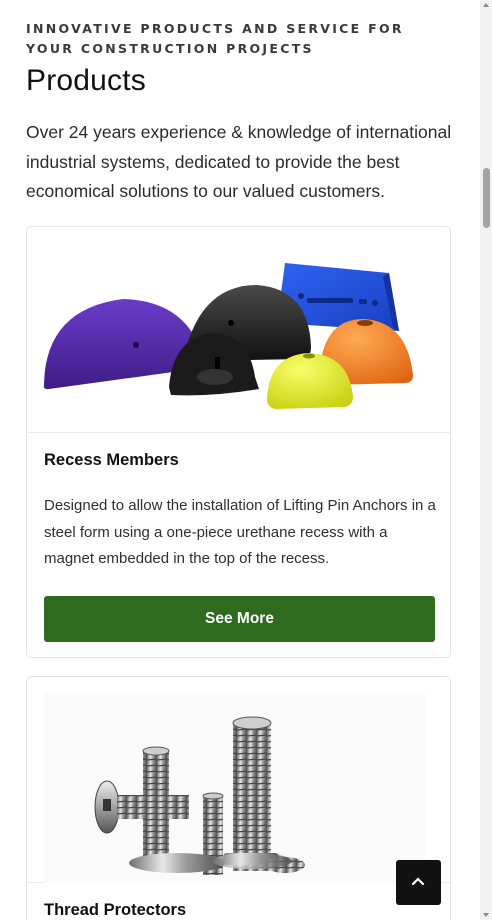  I want to click on scroll-down-arrow-icon, so click(486, 915).